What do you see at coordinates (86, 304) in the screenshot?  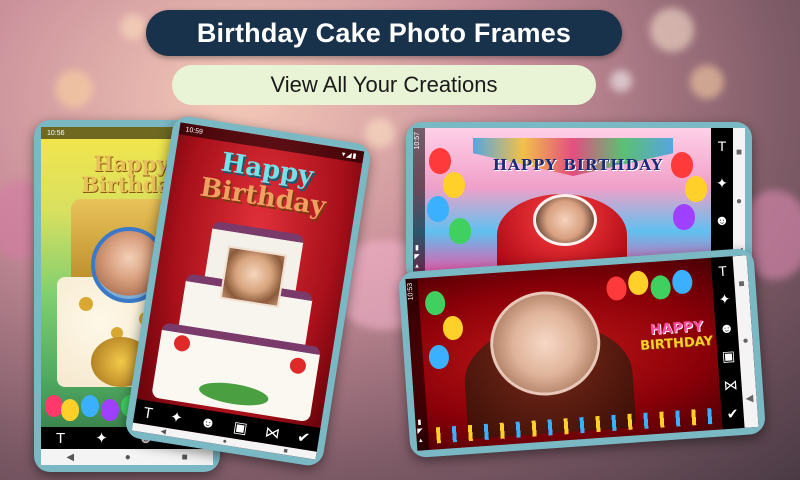 I see `gold-dot` at bounding box center [86, 304].